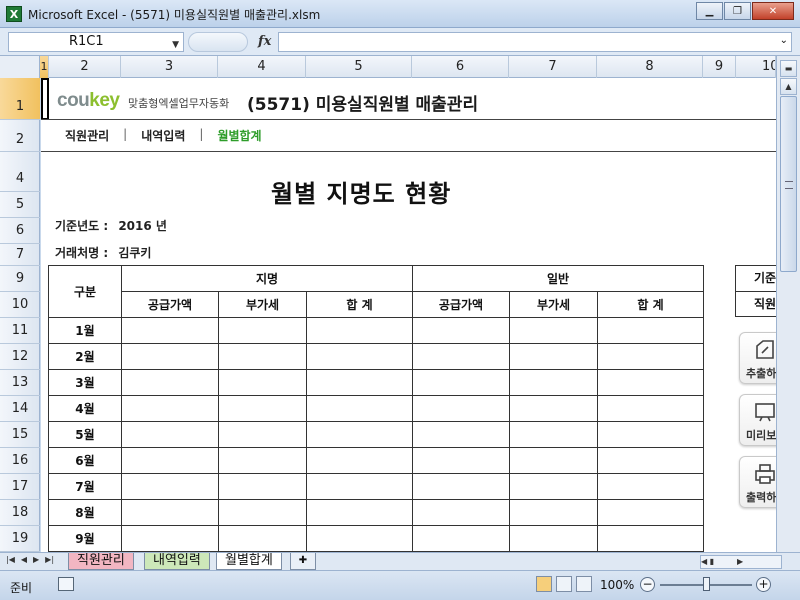  I want to click on row-header: 1, so click(20, 99).